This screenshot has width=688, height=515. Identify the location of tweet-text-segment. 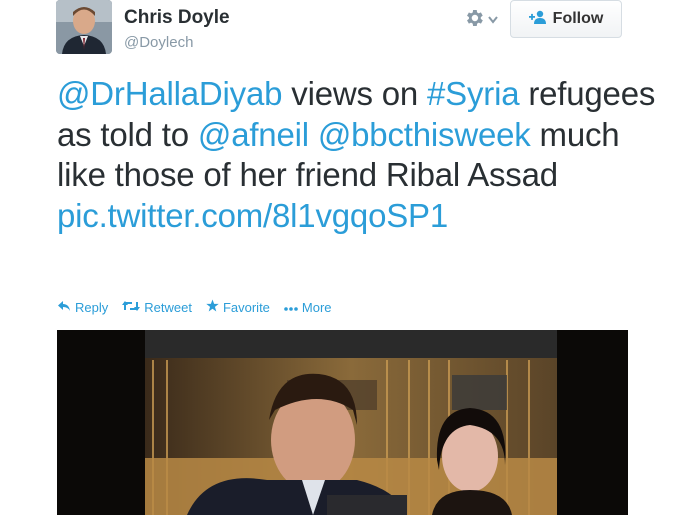
(313, 134).